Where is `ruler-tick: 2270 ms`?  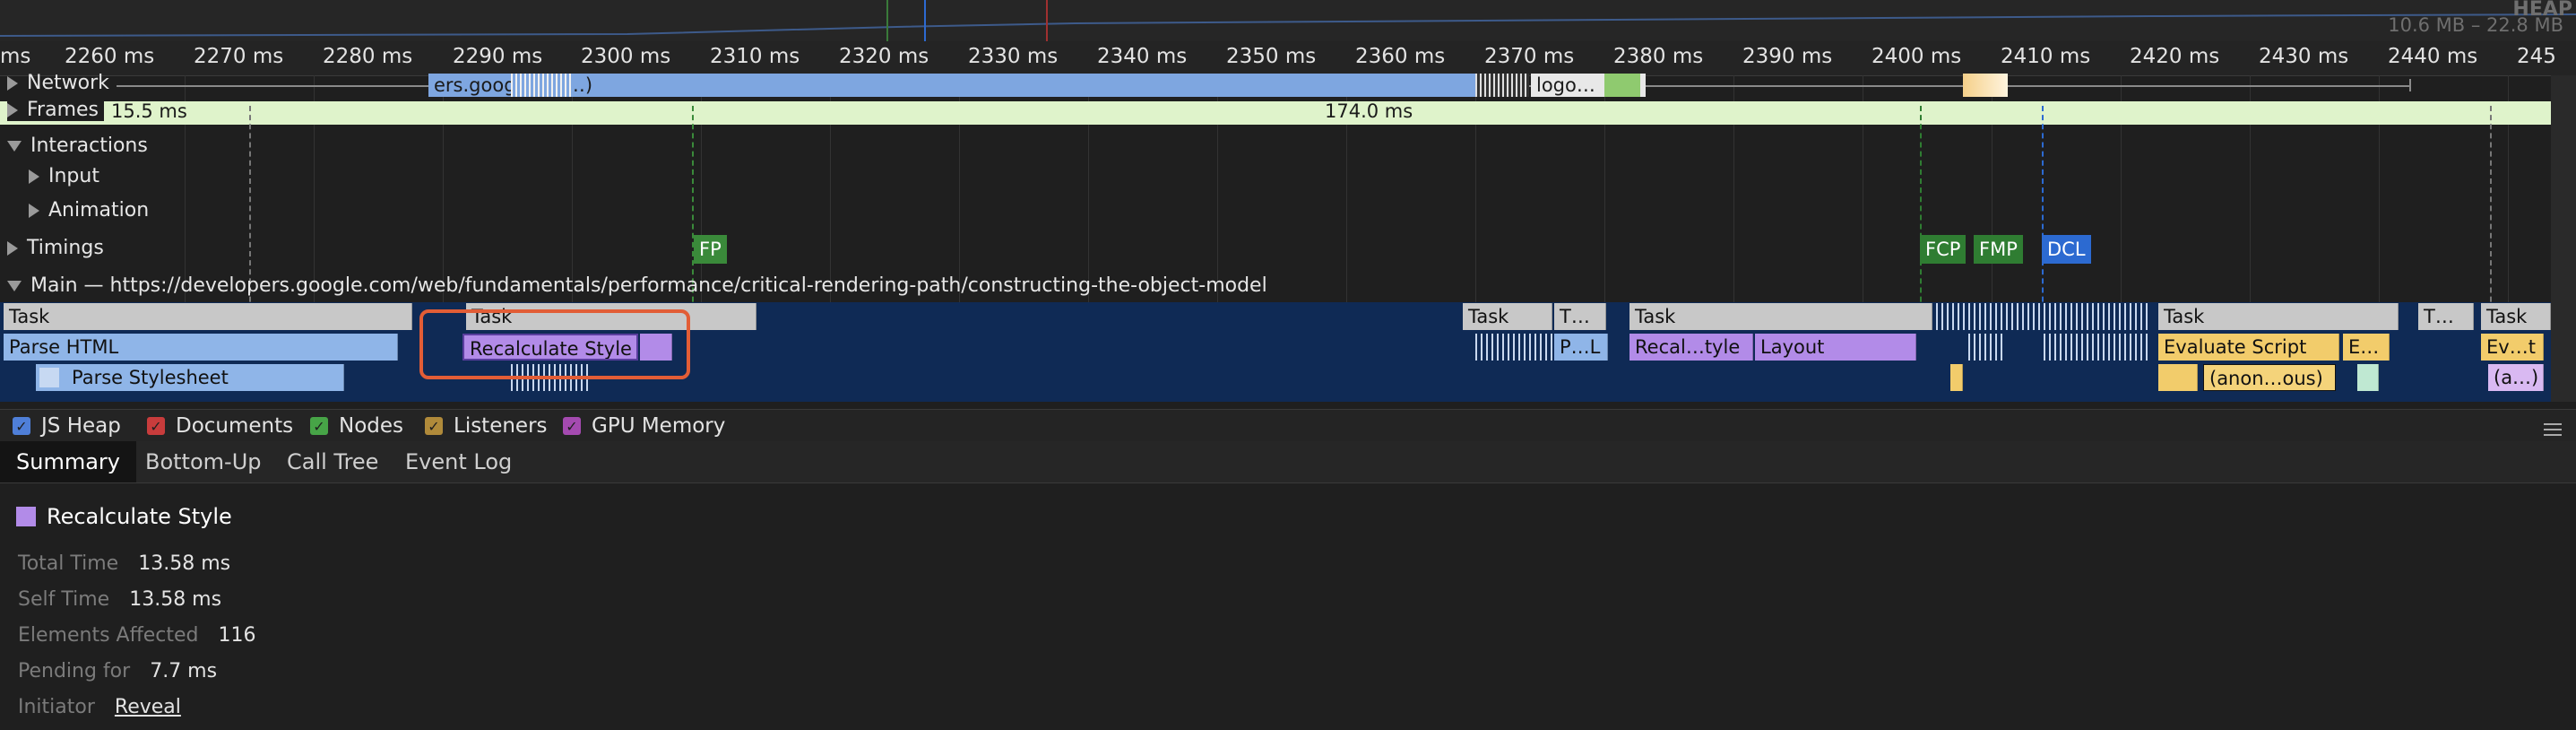
ruler-tick: 2270 ms is located at coordinates (239, 56).